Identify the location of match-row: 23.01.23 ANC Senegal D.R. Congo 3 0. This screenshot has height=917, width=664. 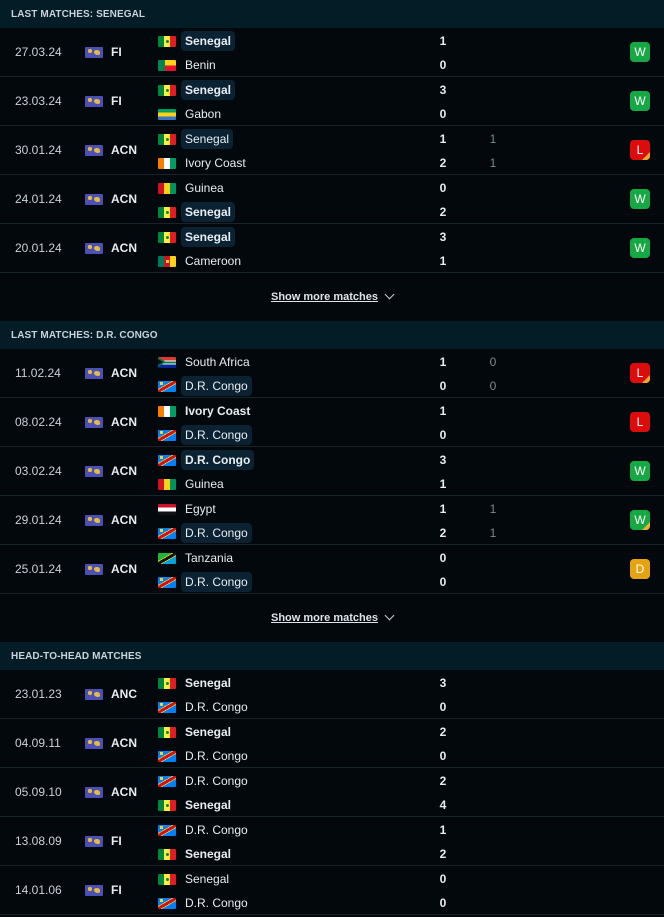
(332, 694).